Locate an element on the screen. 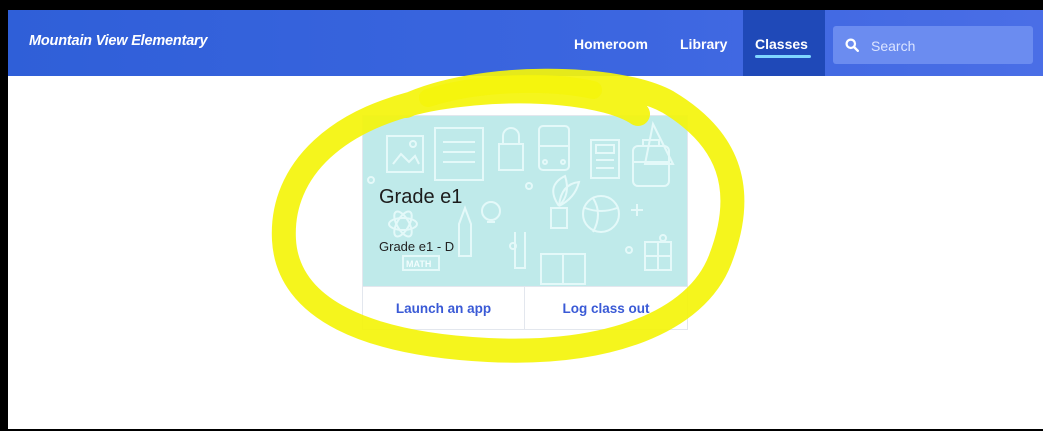 This screenshot has height=431, width=1043. math-label: MATH is located at coordinates (418, 264).